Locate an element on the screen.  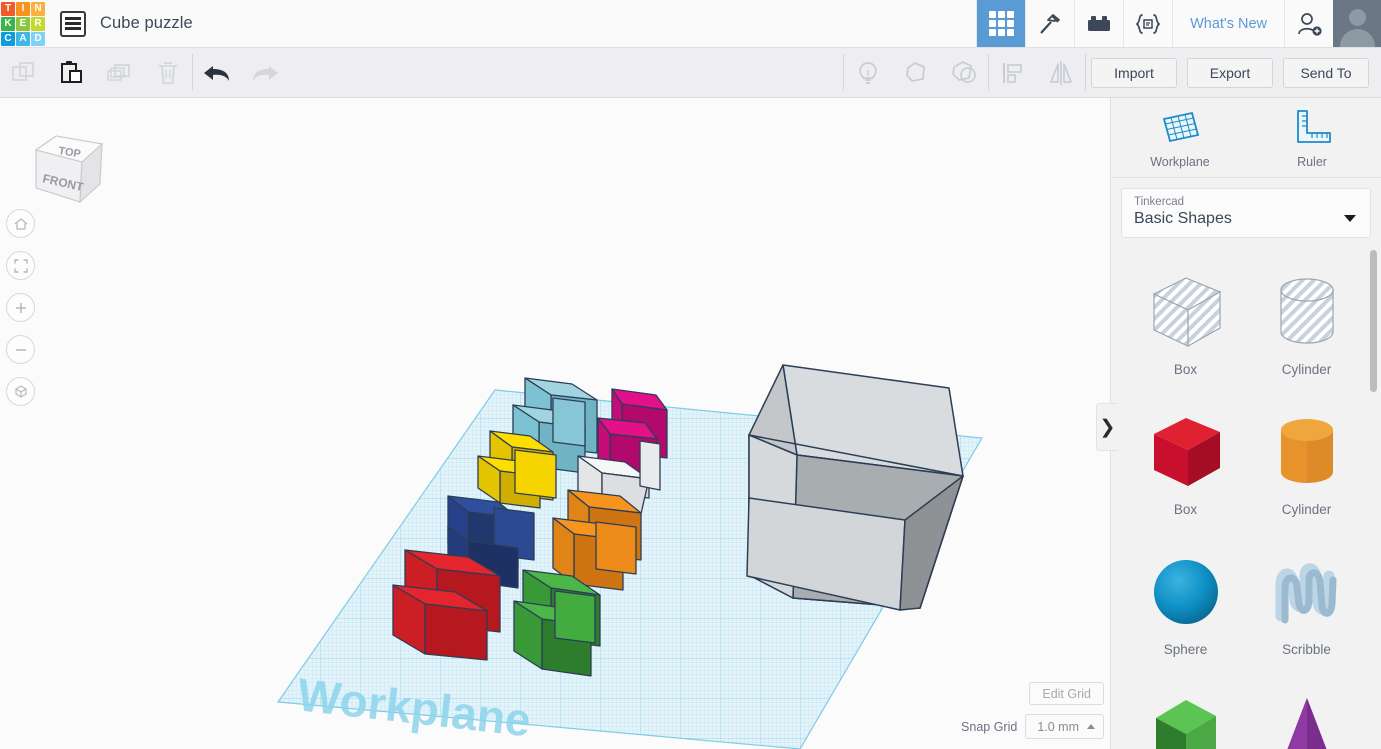
gray-box-container is located at coordinates (855, 487).